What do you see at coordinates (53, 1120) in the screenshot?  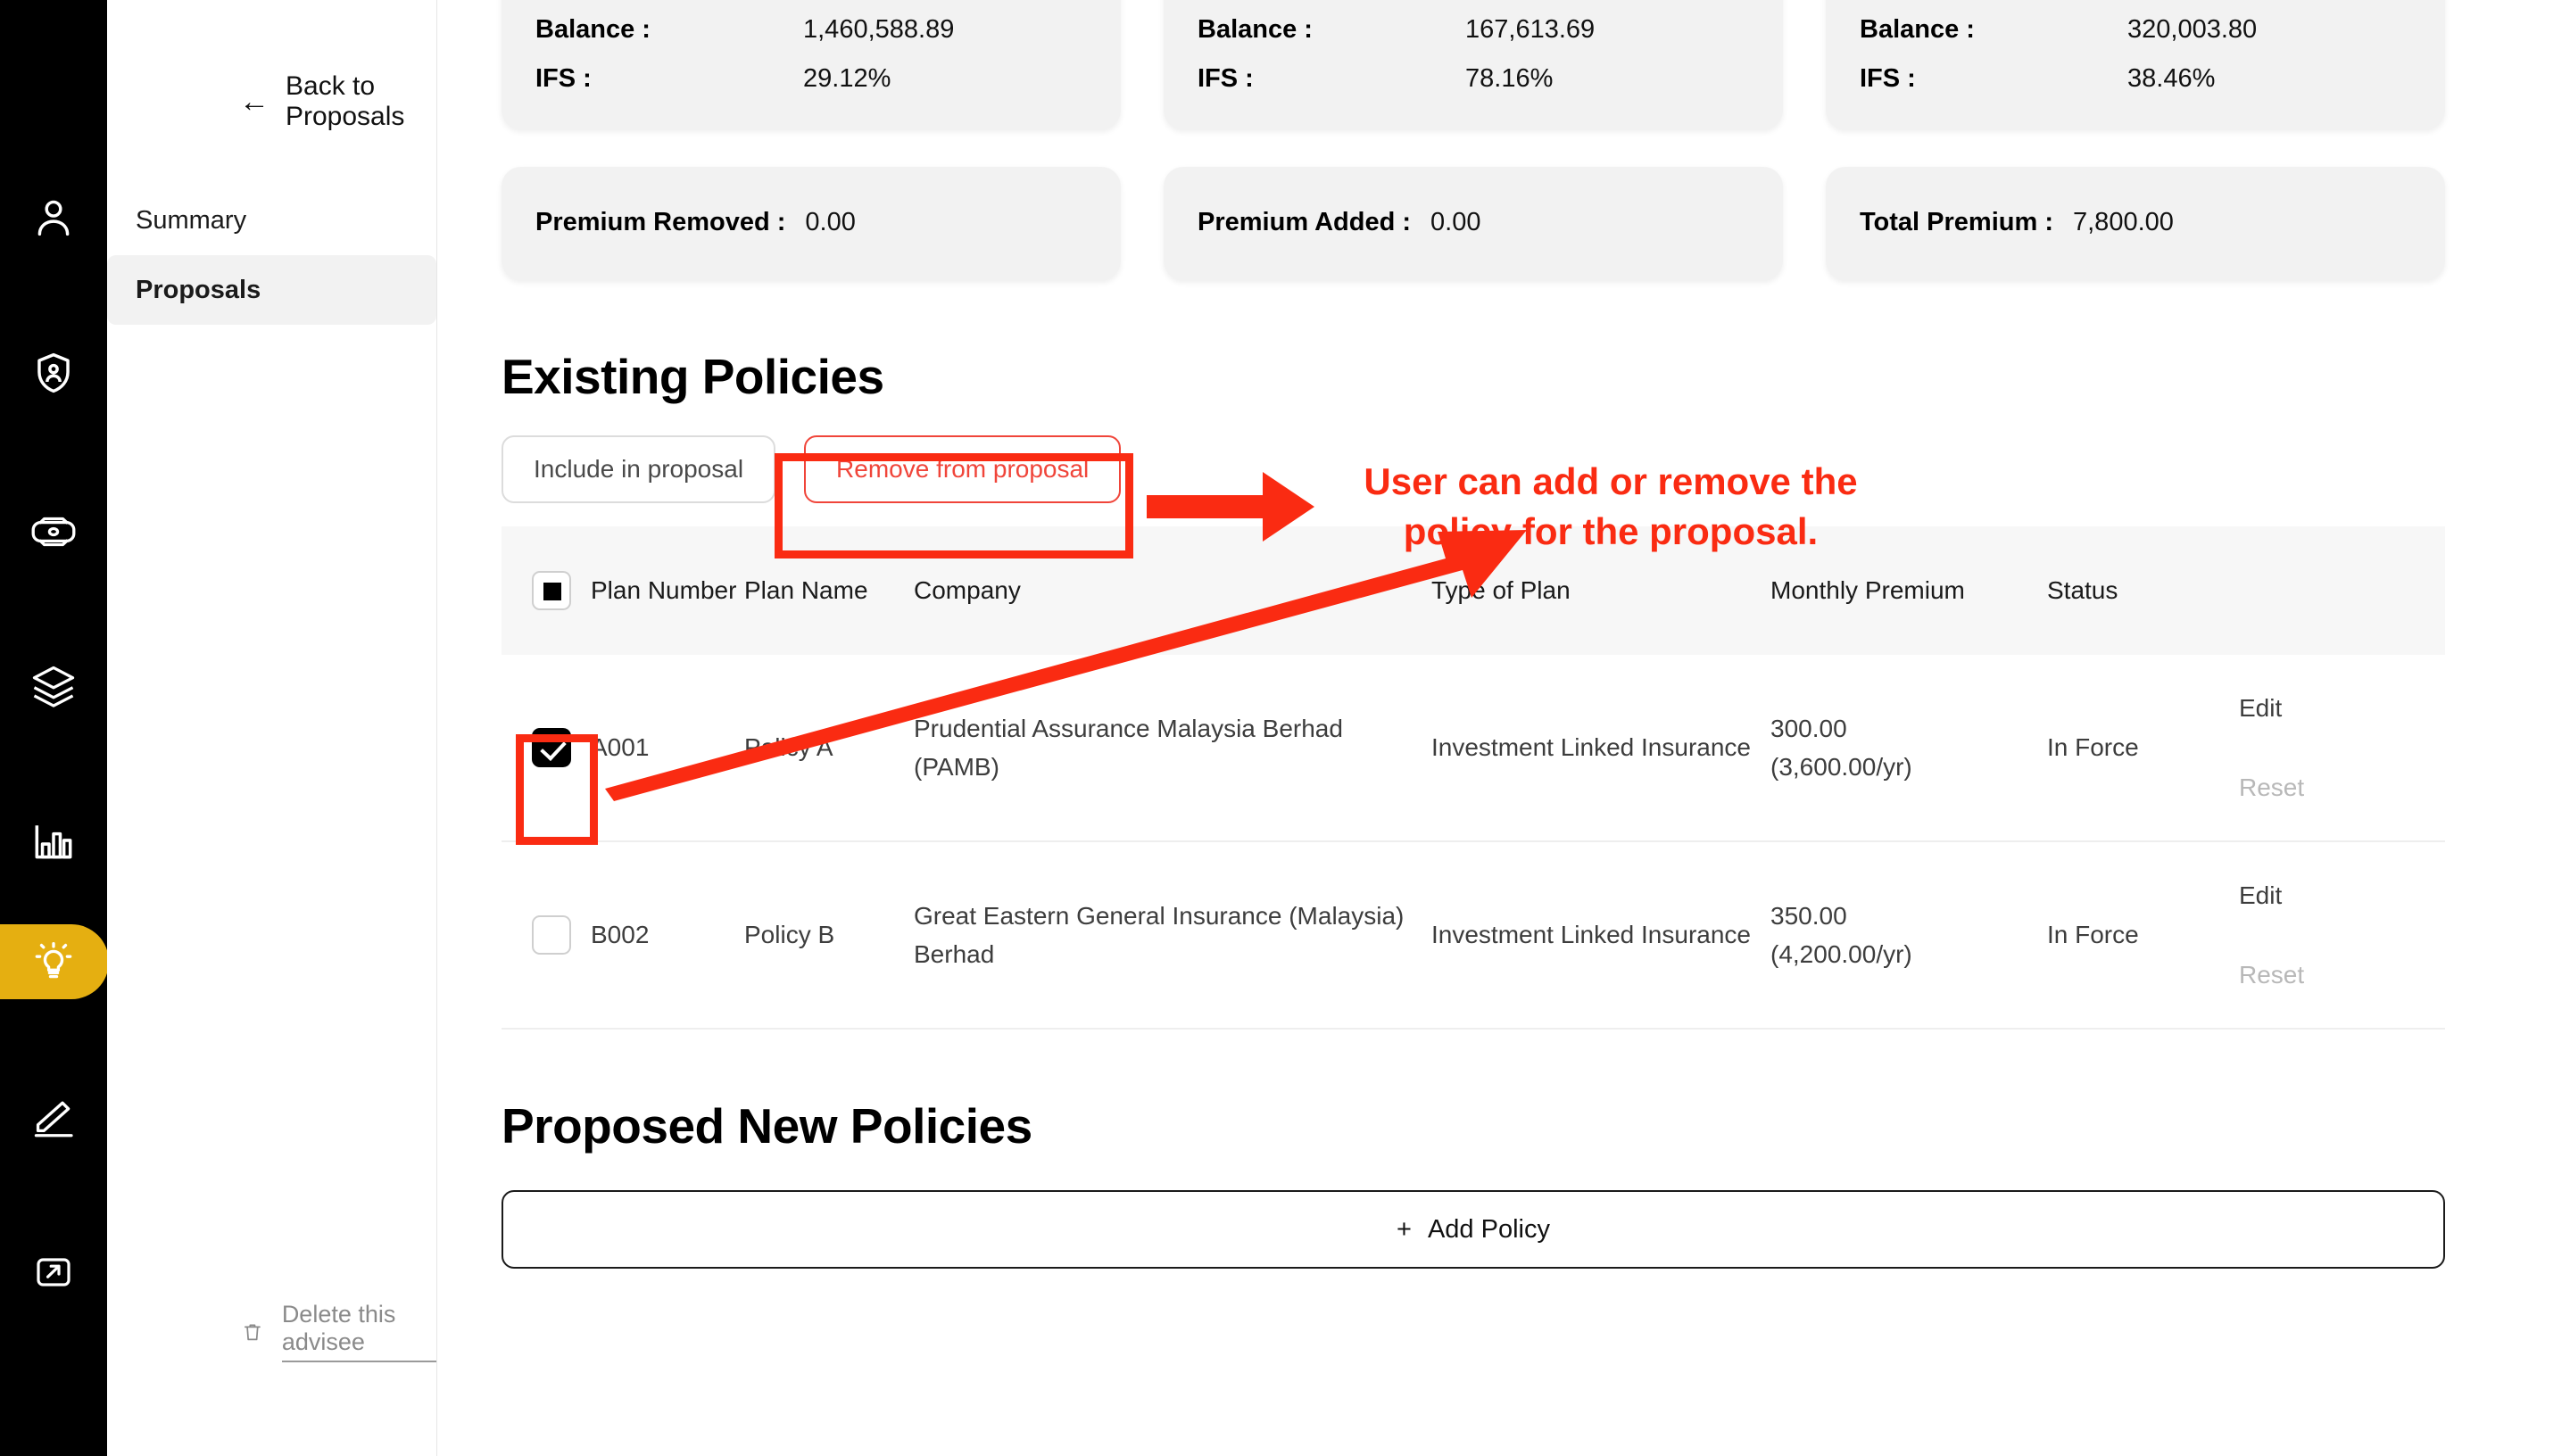 I see `pen-icon` at bounding box center [53, 1120].